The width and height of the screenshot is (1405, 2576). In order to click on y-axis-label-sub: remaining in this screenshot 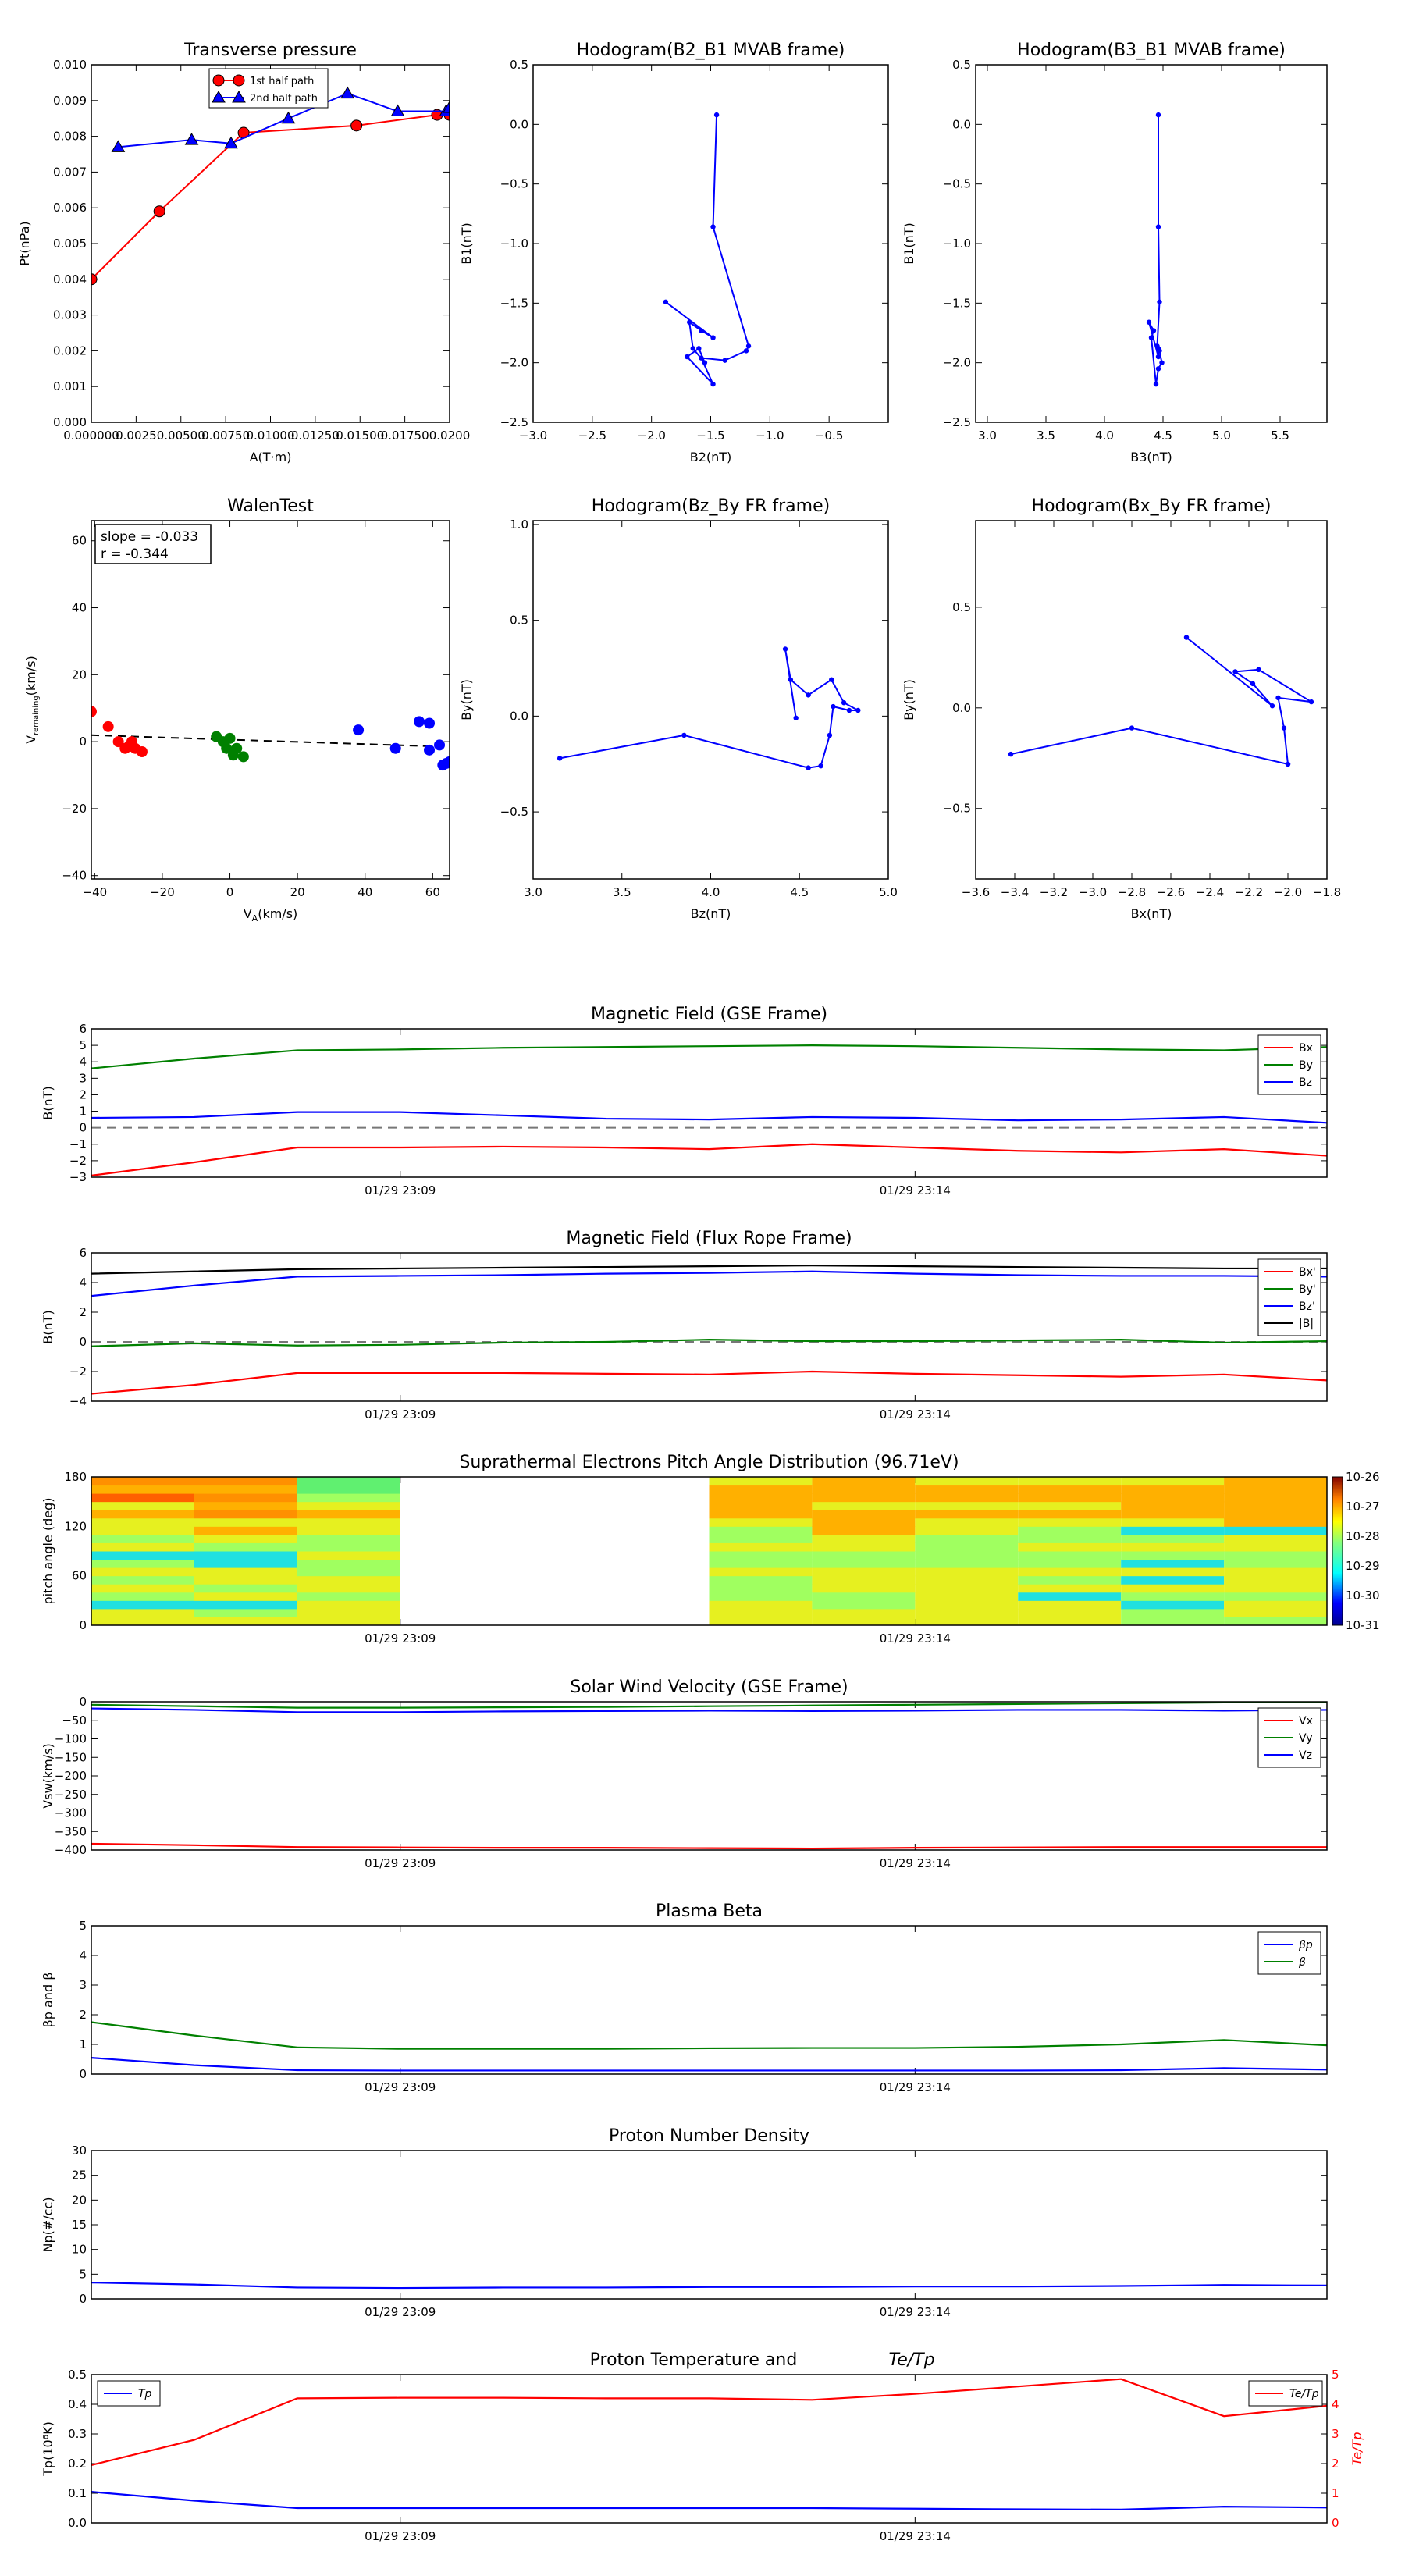, I will do `click(36, 715)`.